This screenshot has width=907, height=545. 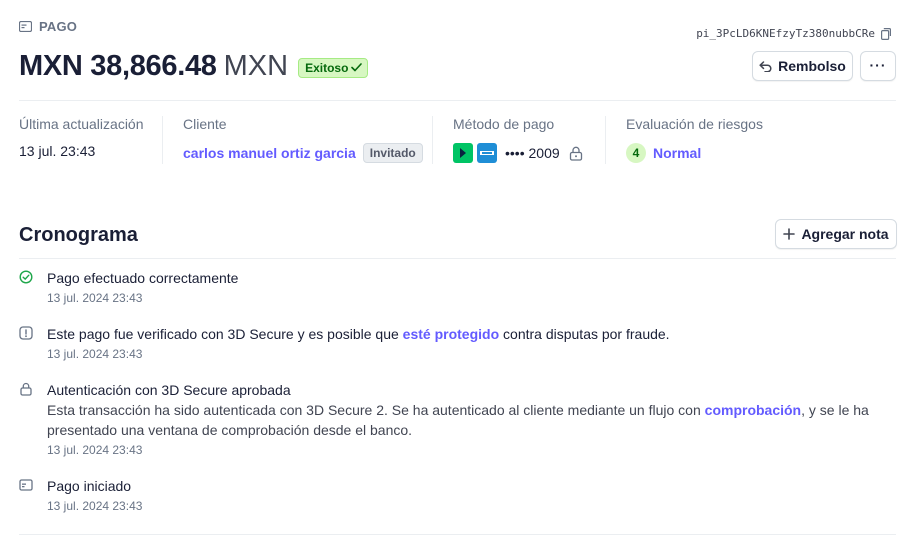 What do you see at coordinates (694, 124) in the screenshot?
I see `risk-label: Evaluación de riesgos` at bounding box center [694, 124].